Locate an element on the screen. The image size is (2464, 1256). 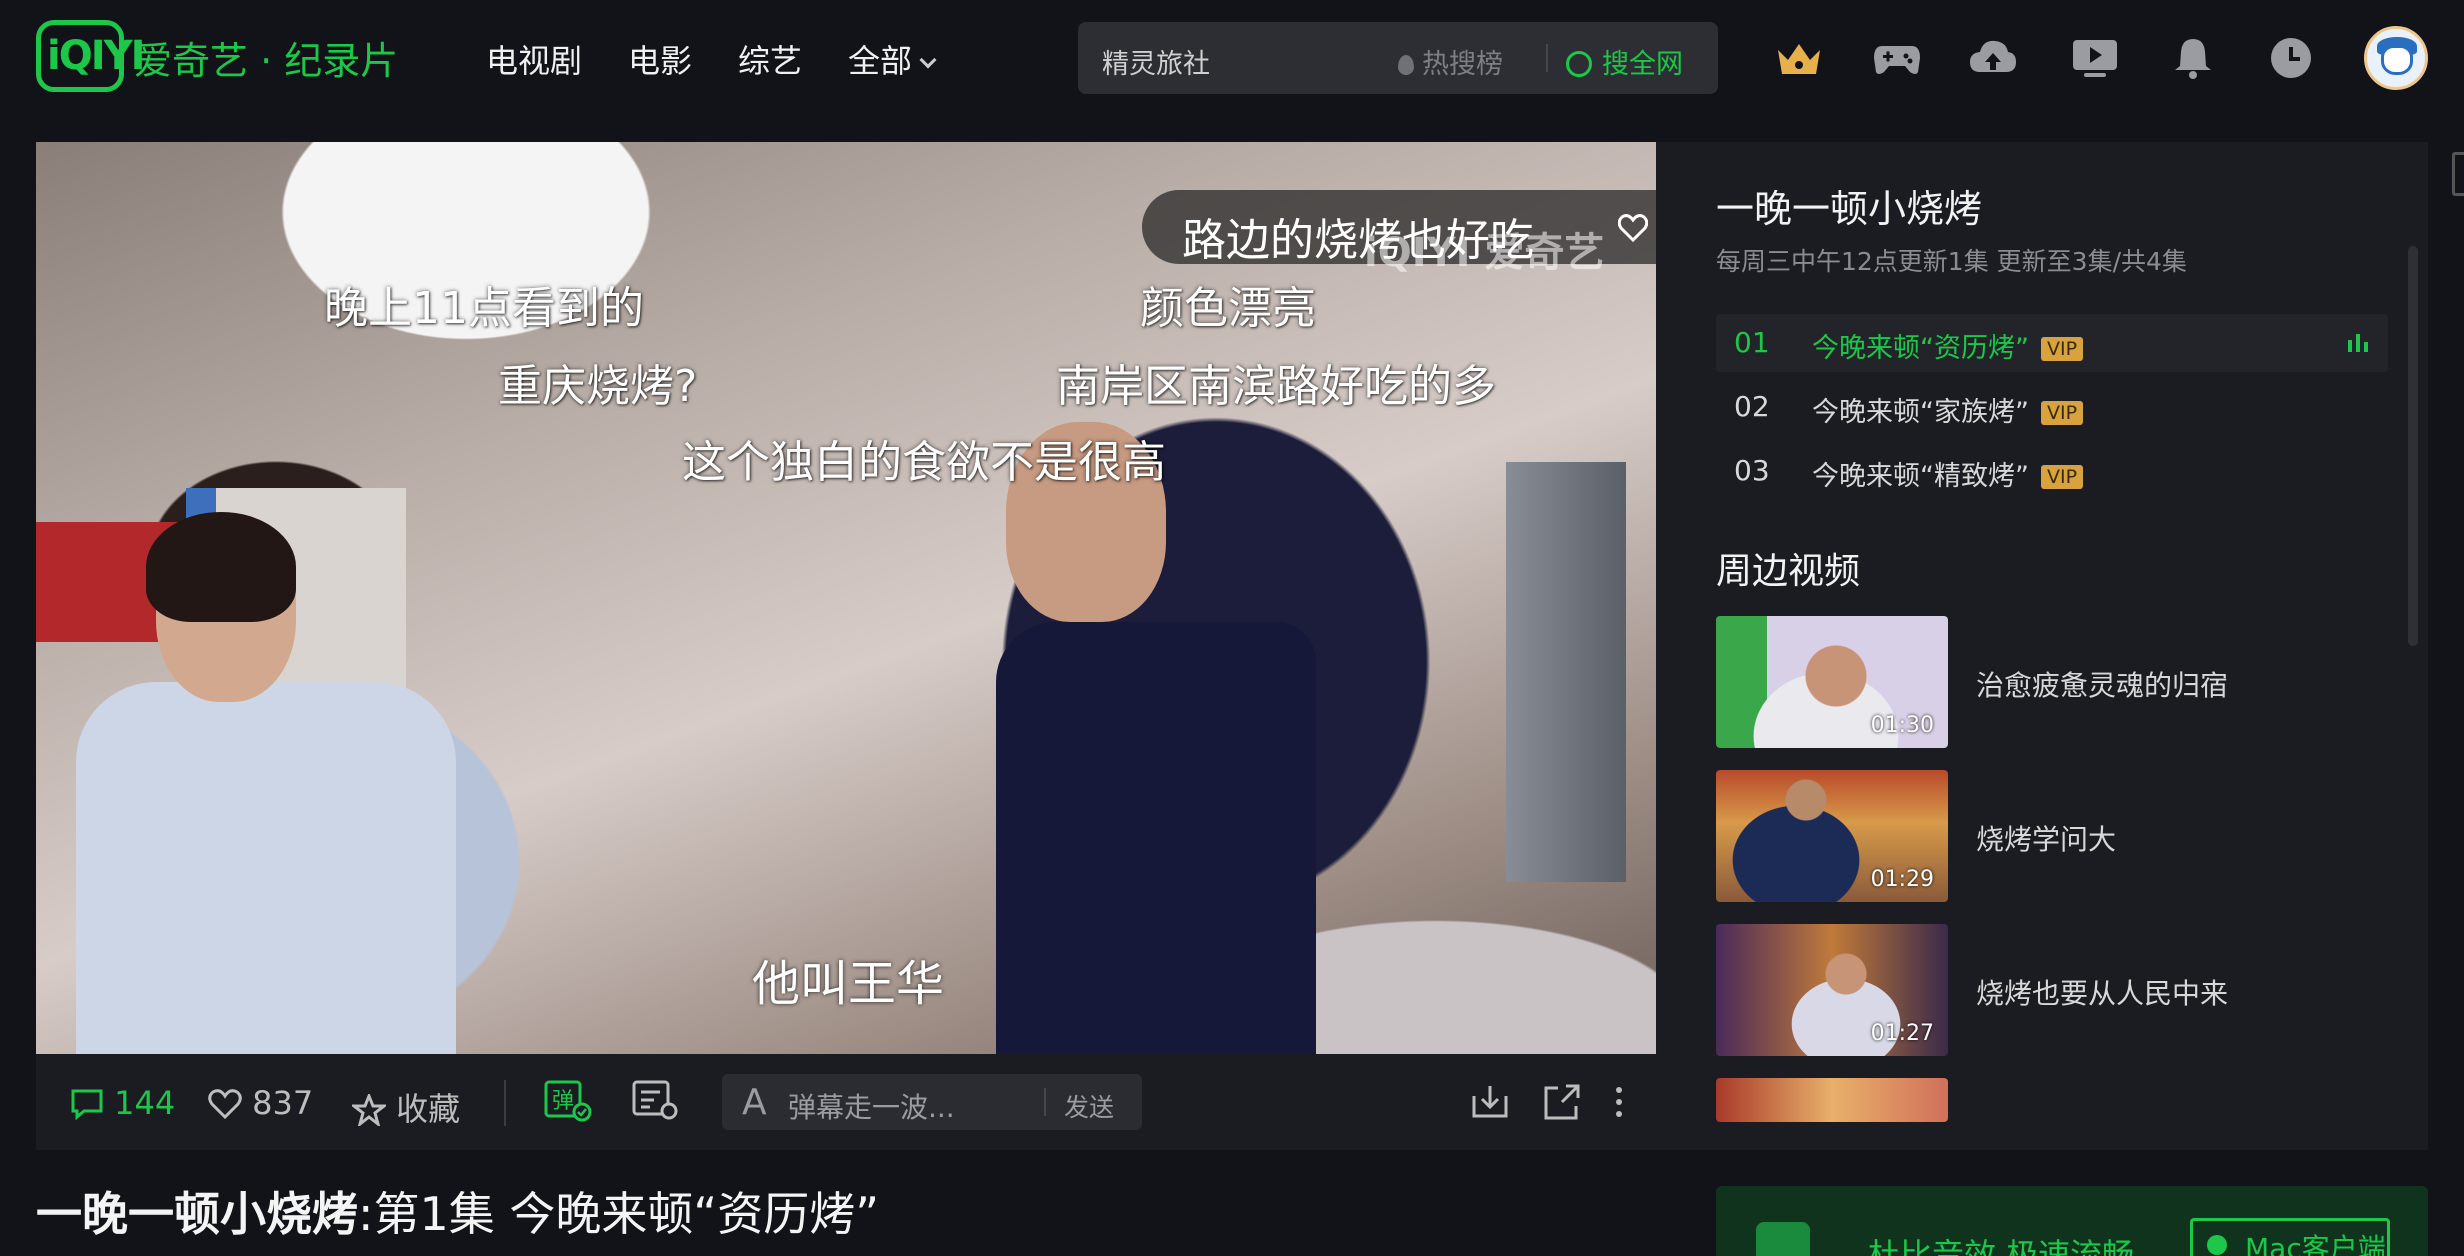
more-options-icon is located at coordinates (1619, 1102).